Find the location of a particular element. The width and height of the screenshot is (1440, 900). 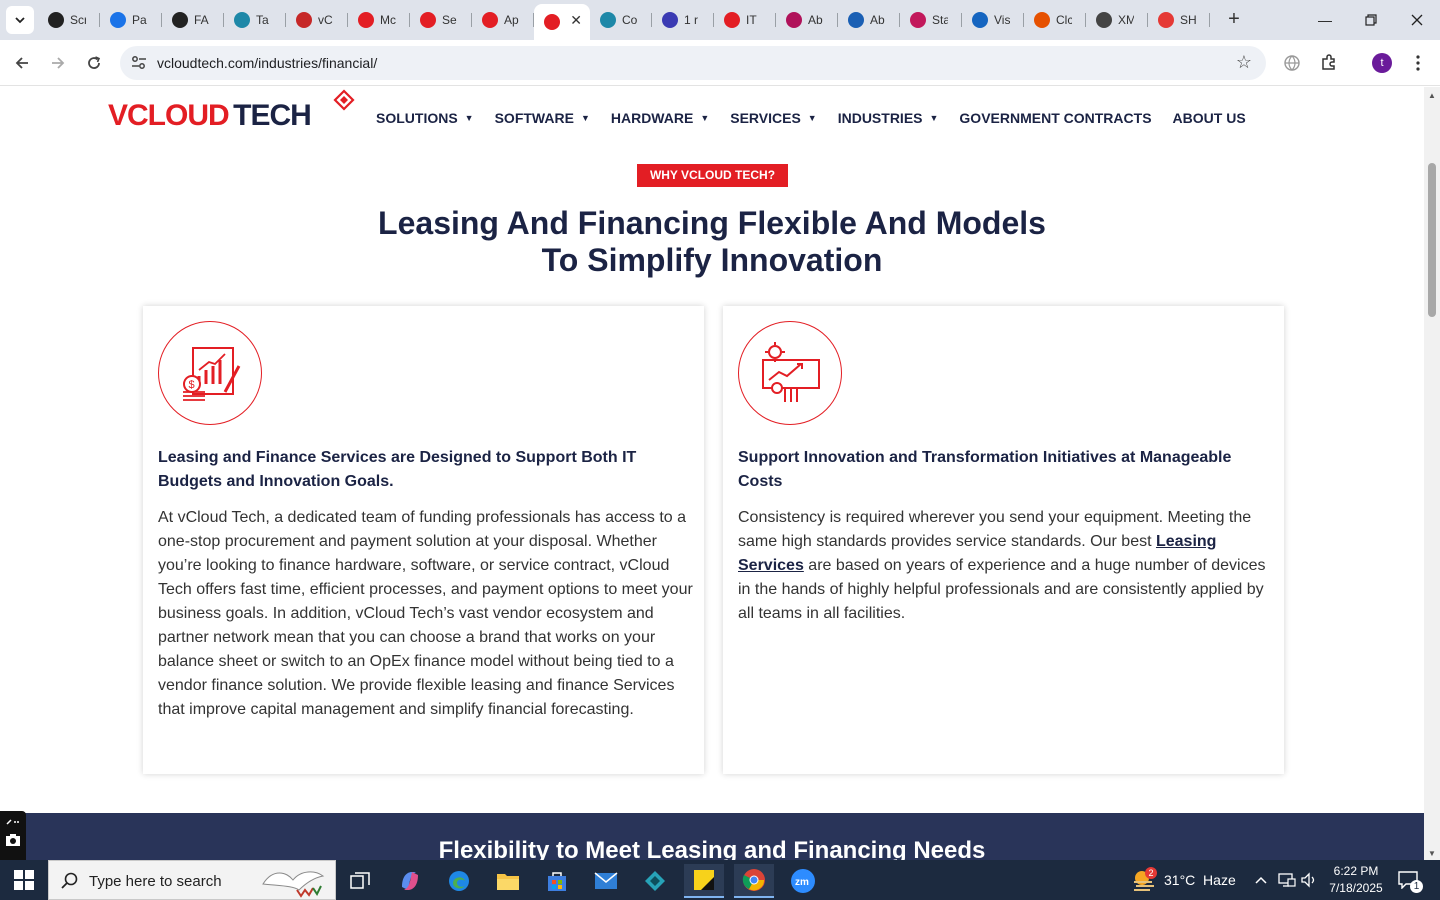

new-tab-button: + is located at coordinates (1234, 20).